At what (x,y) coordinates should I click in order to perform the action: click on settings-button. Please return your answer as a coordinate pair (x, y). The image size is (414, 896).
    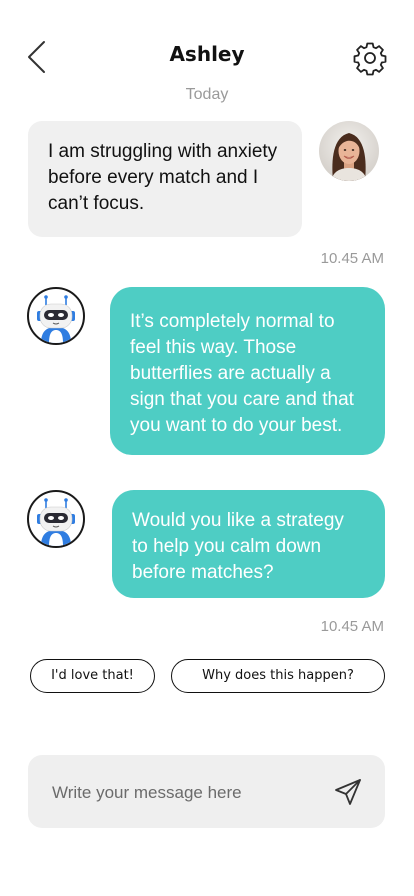
    Looking at the image, I should click on (370, 58).